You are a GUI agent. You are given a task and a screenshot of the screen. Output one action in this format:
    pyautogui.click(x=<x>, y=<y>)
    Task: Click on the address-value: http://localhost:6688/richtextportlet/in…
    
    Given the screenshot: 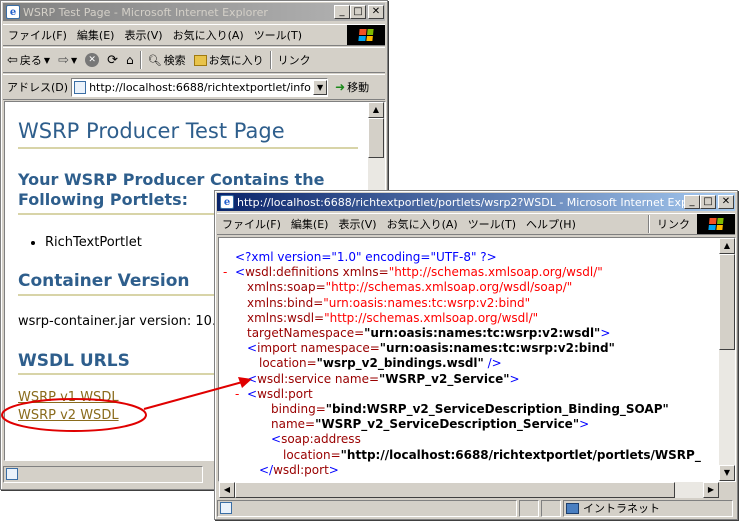 What is the action you would take?
    pyautogui.click(x=200, y=87)
    